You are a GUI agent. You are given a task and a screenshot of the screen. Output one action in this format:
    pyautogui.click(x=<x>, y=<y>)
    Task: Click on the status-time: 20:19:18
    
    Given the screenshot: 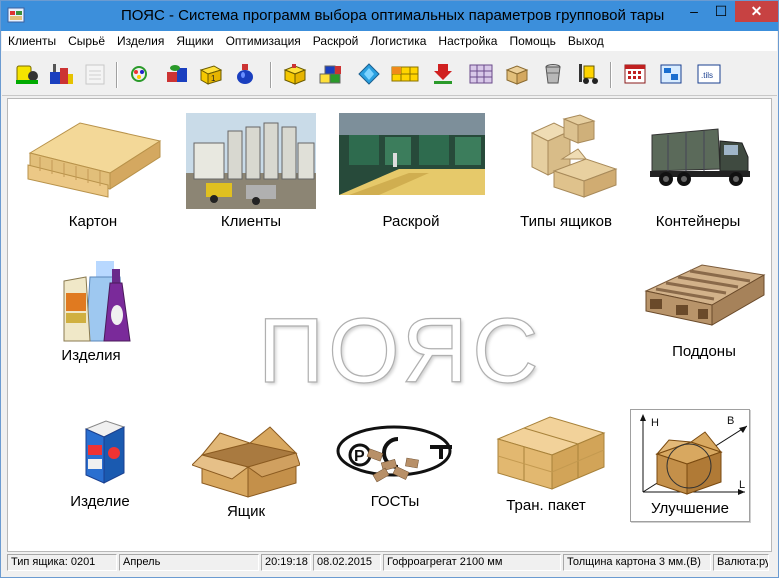 What is the action you would take?
    pyautogui.click(x=286, y=562)
    